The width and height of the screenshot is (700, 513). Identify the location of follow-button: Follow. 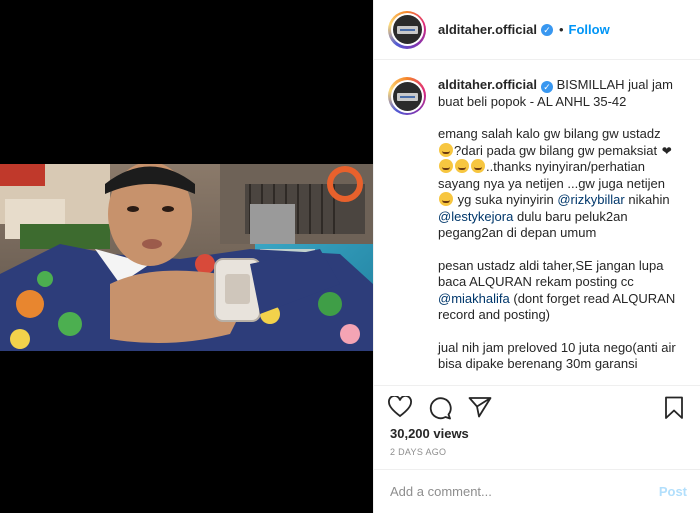
(589, 29).